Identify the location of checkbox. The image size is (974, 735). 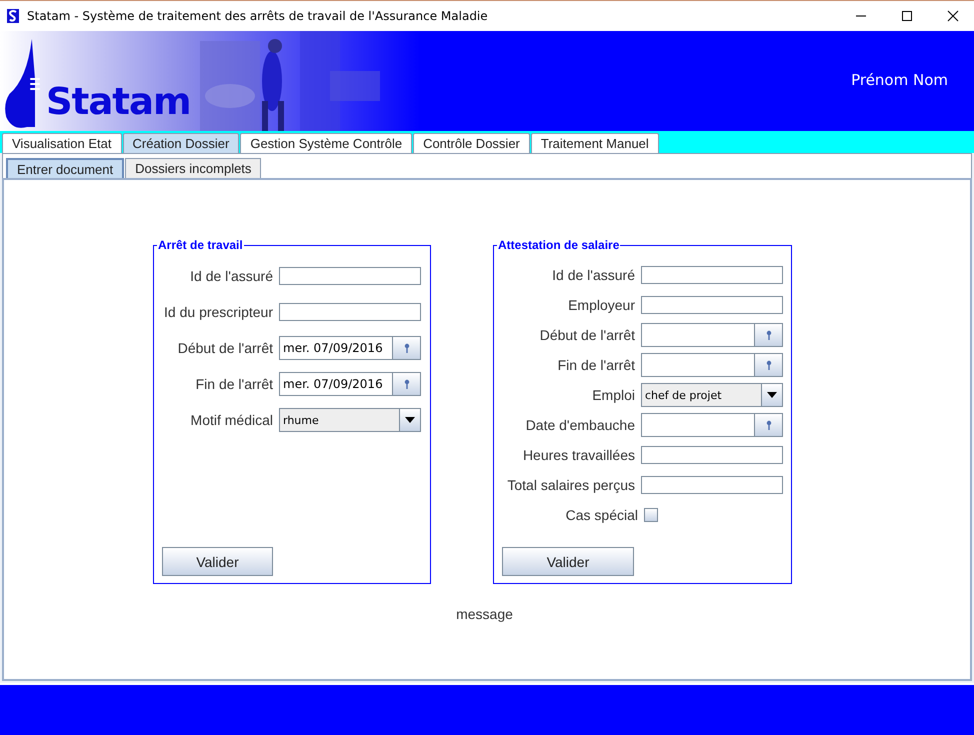
(651, 515).